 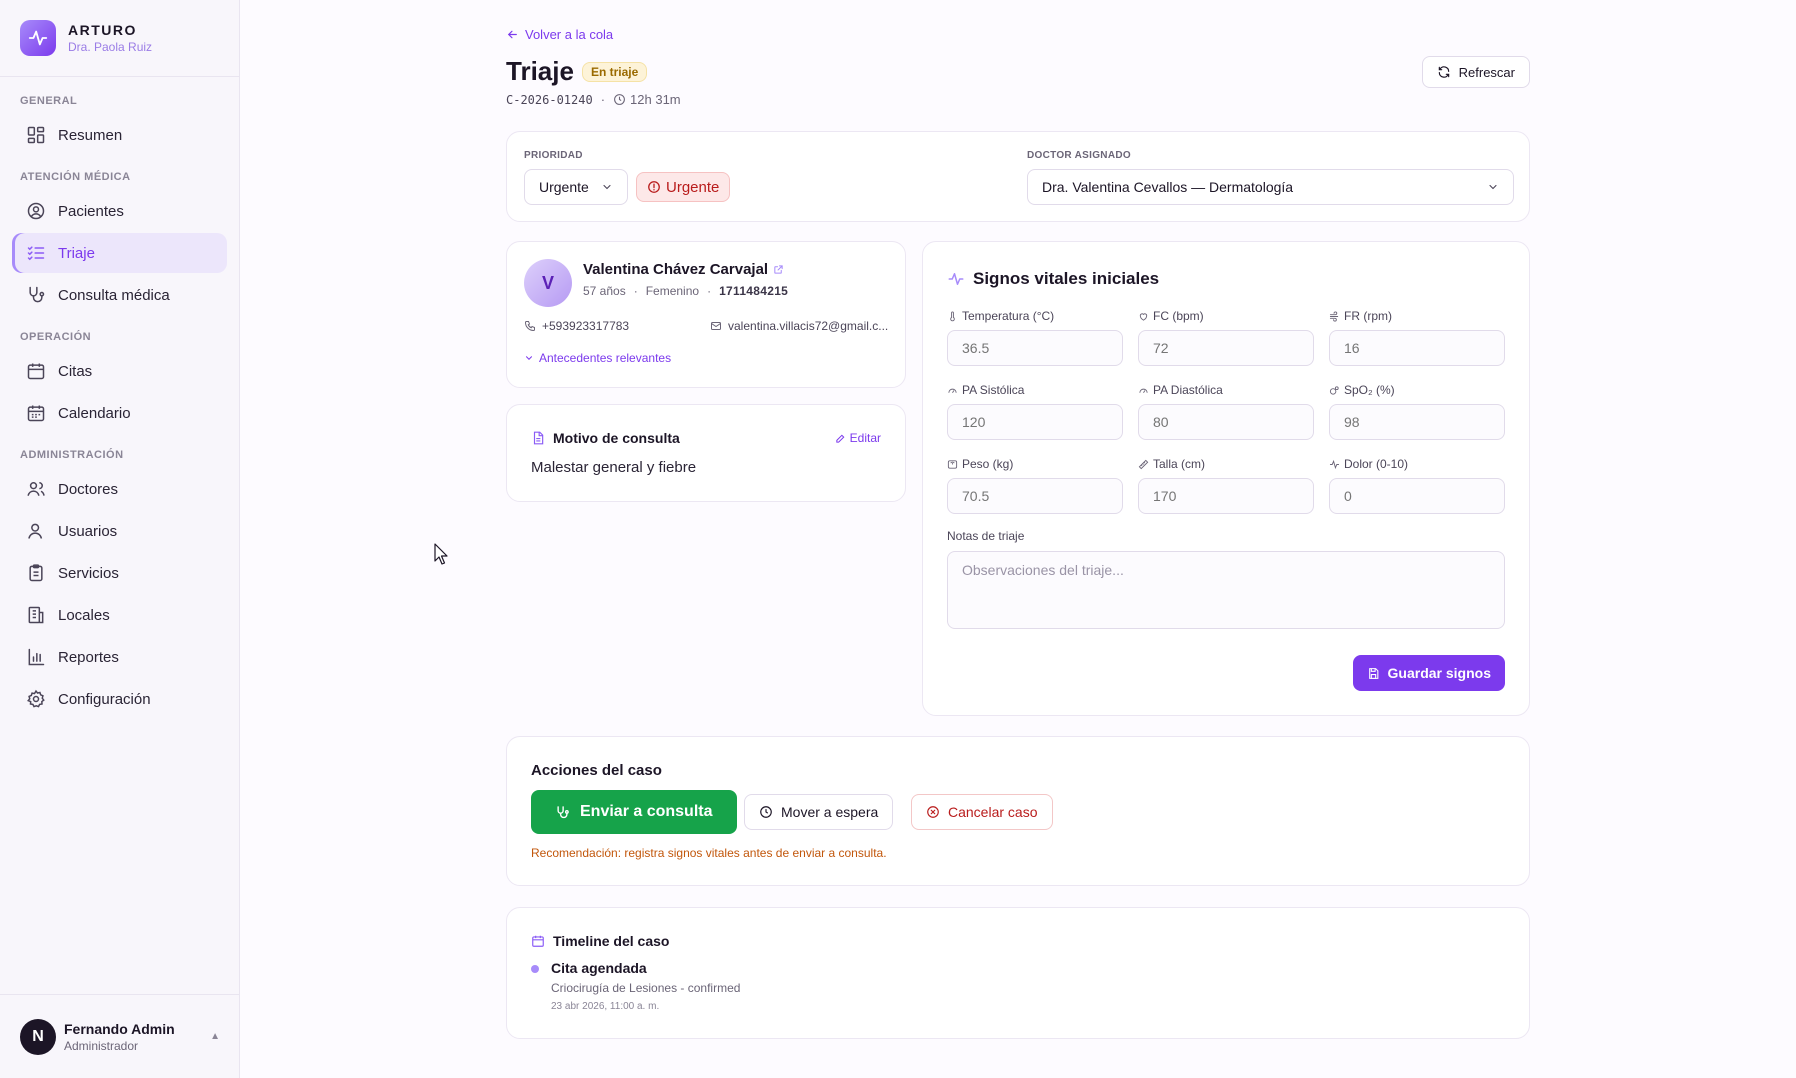 I want to click on send-to-consult-button: Enviar a consulta, so click(x=634, y=812).